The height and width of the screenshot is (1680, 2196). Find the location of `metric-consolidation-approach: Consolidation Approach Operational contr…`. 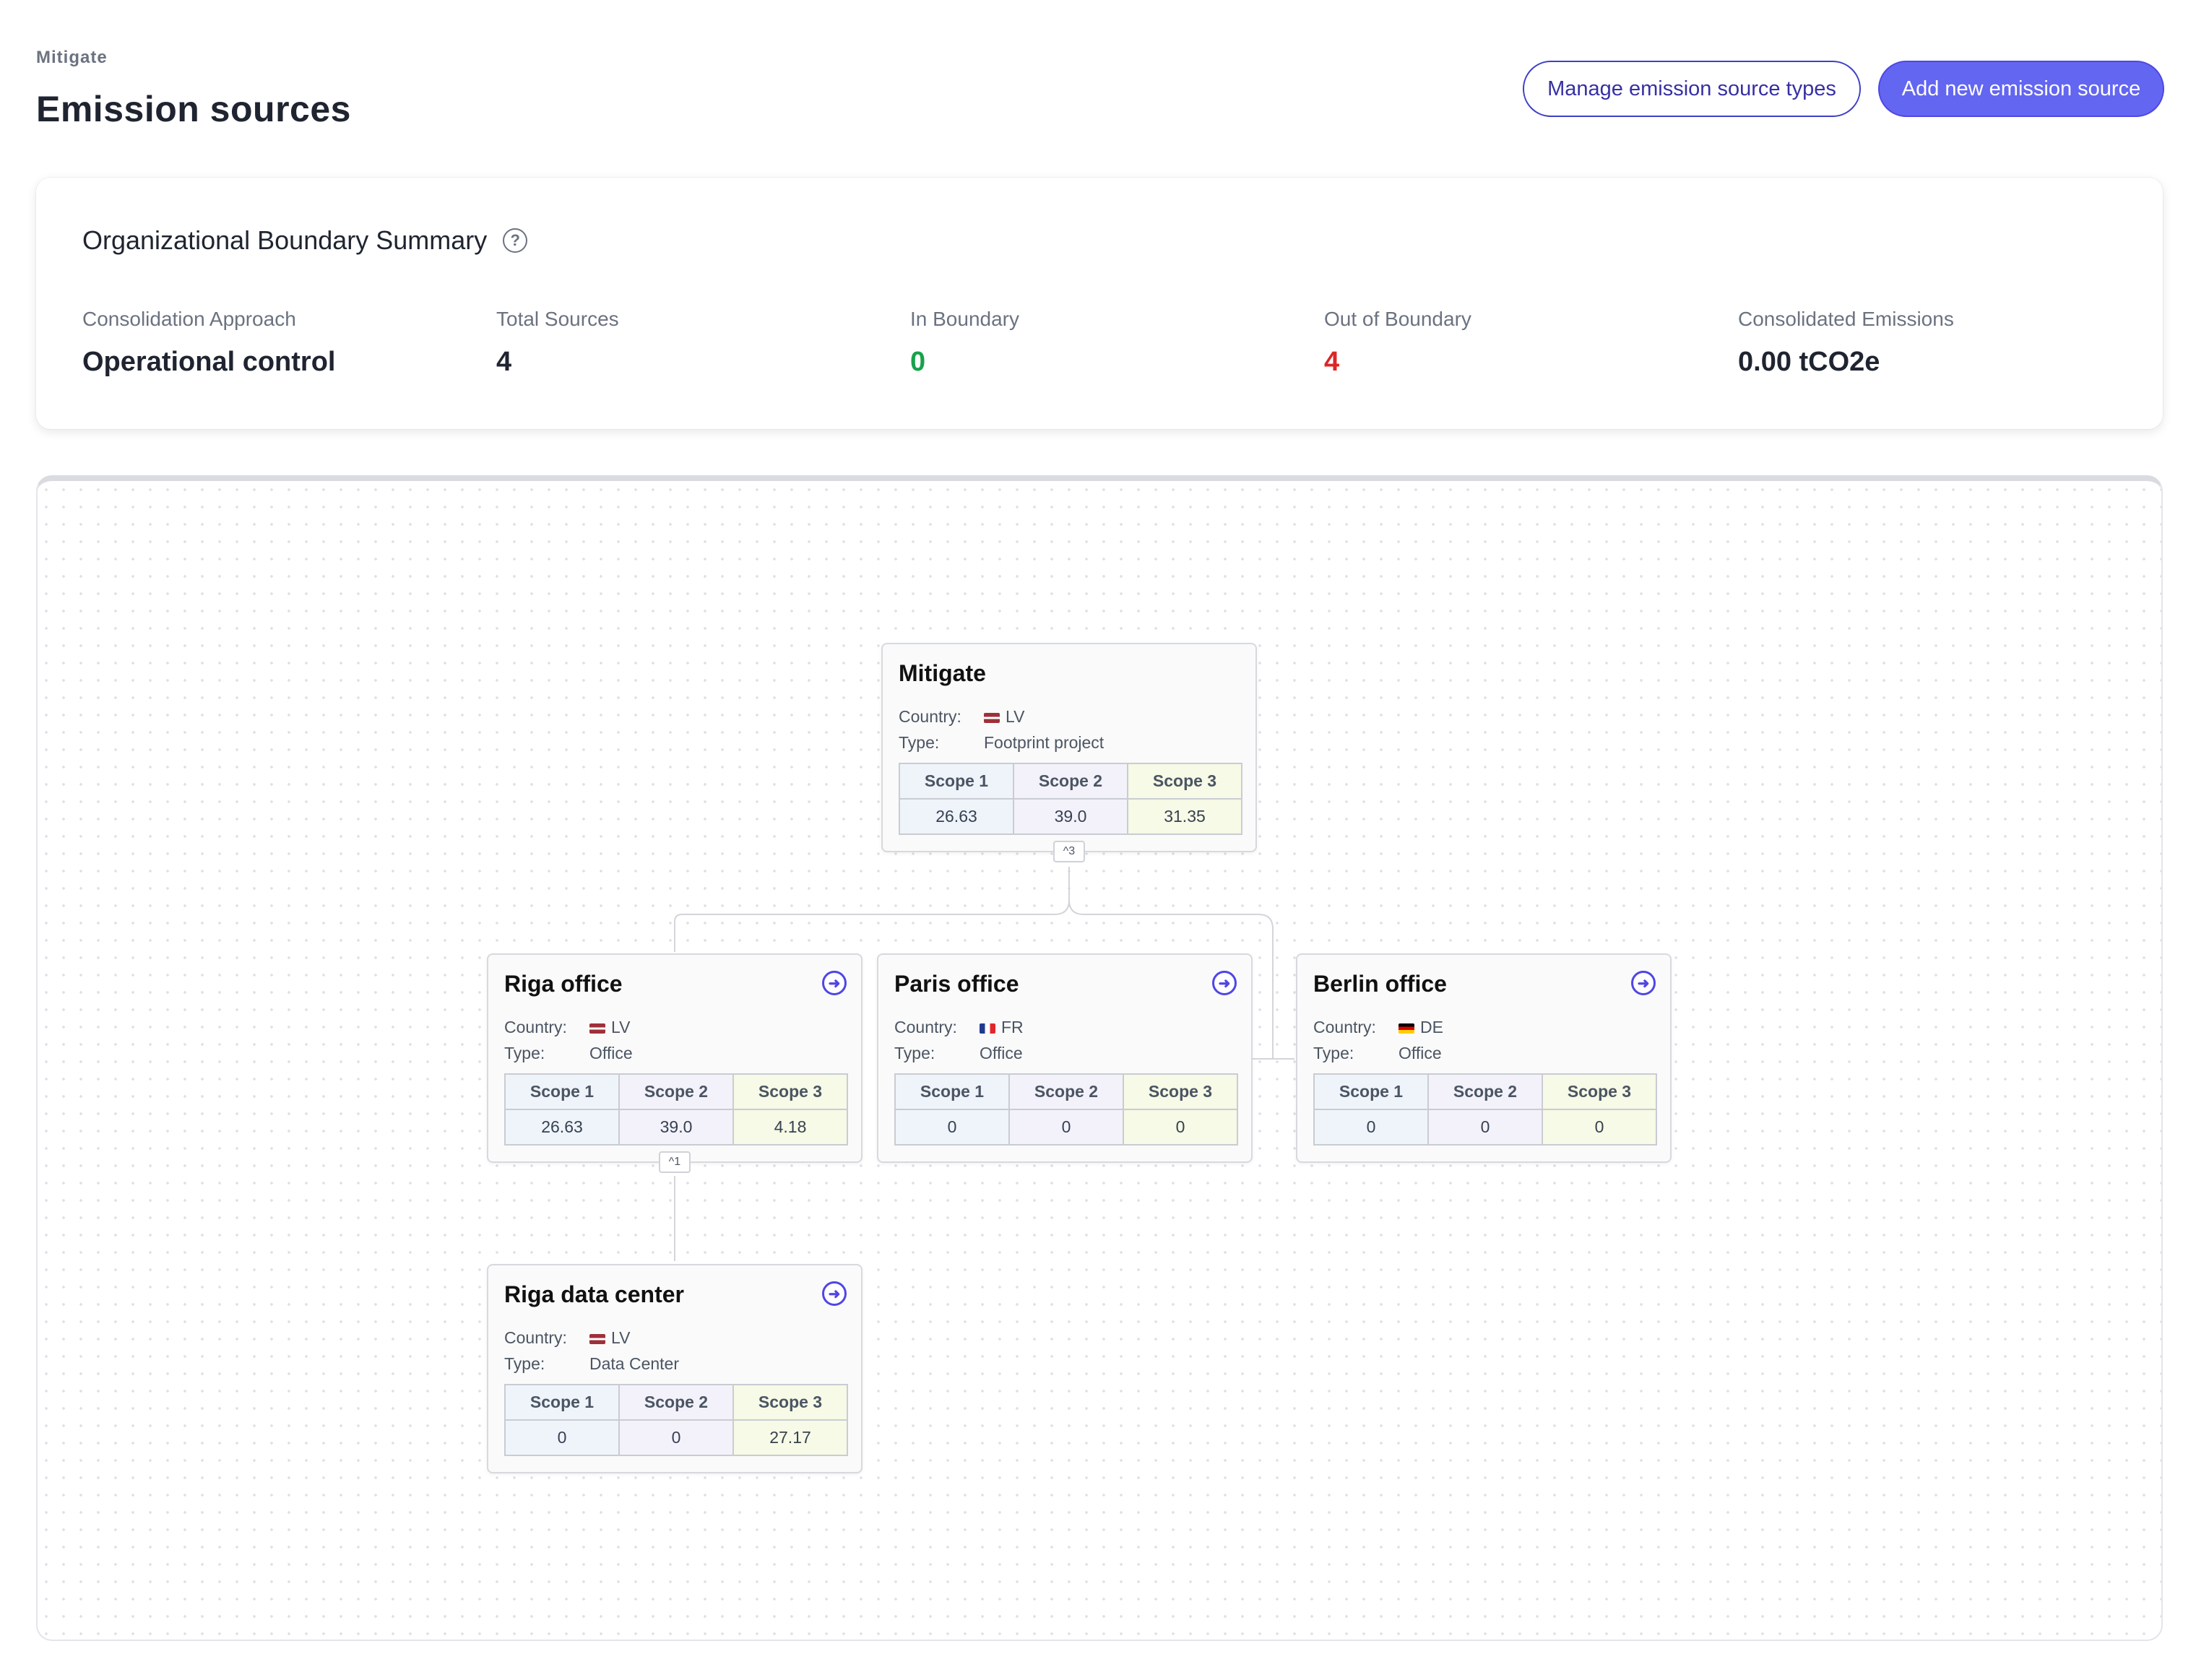

metric-consolidation-approach: Consolidation Approach Operational contr… is located at coordinates (208, 343).